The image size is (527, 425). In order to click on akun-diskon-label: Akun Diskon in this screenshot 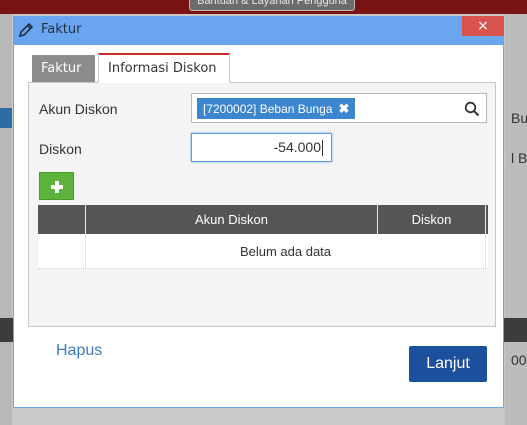, I will do `click(78, 109)`.